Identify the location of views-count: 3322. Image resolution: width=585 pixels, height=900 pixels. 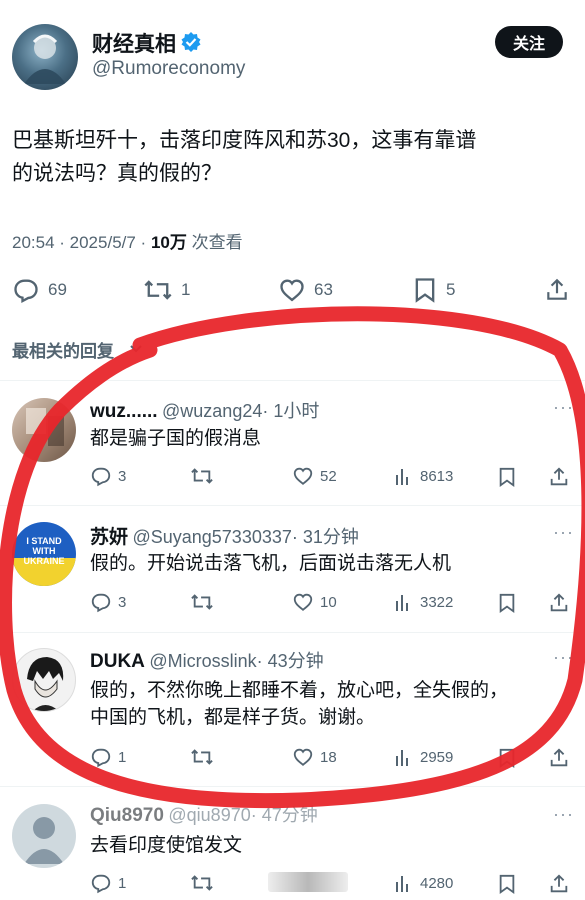
(437, 602).